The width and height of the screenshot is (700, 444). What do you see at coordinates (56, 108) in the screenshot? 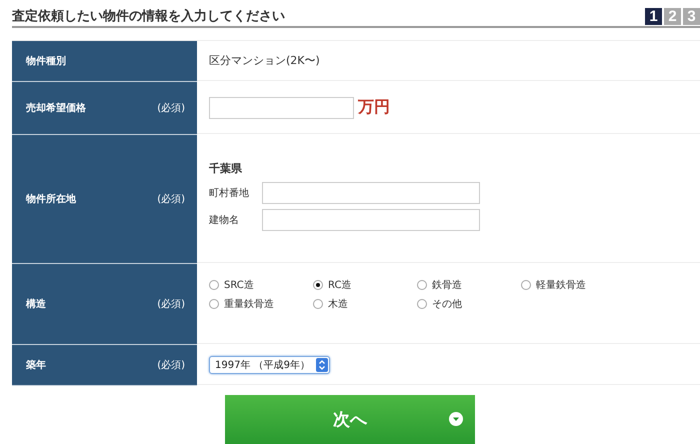
I see `field-label: 売却希望価格` at bounding box center [56, 108].